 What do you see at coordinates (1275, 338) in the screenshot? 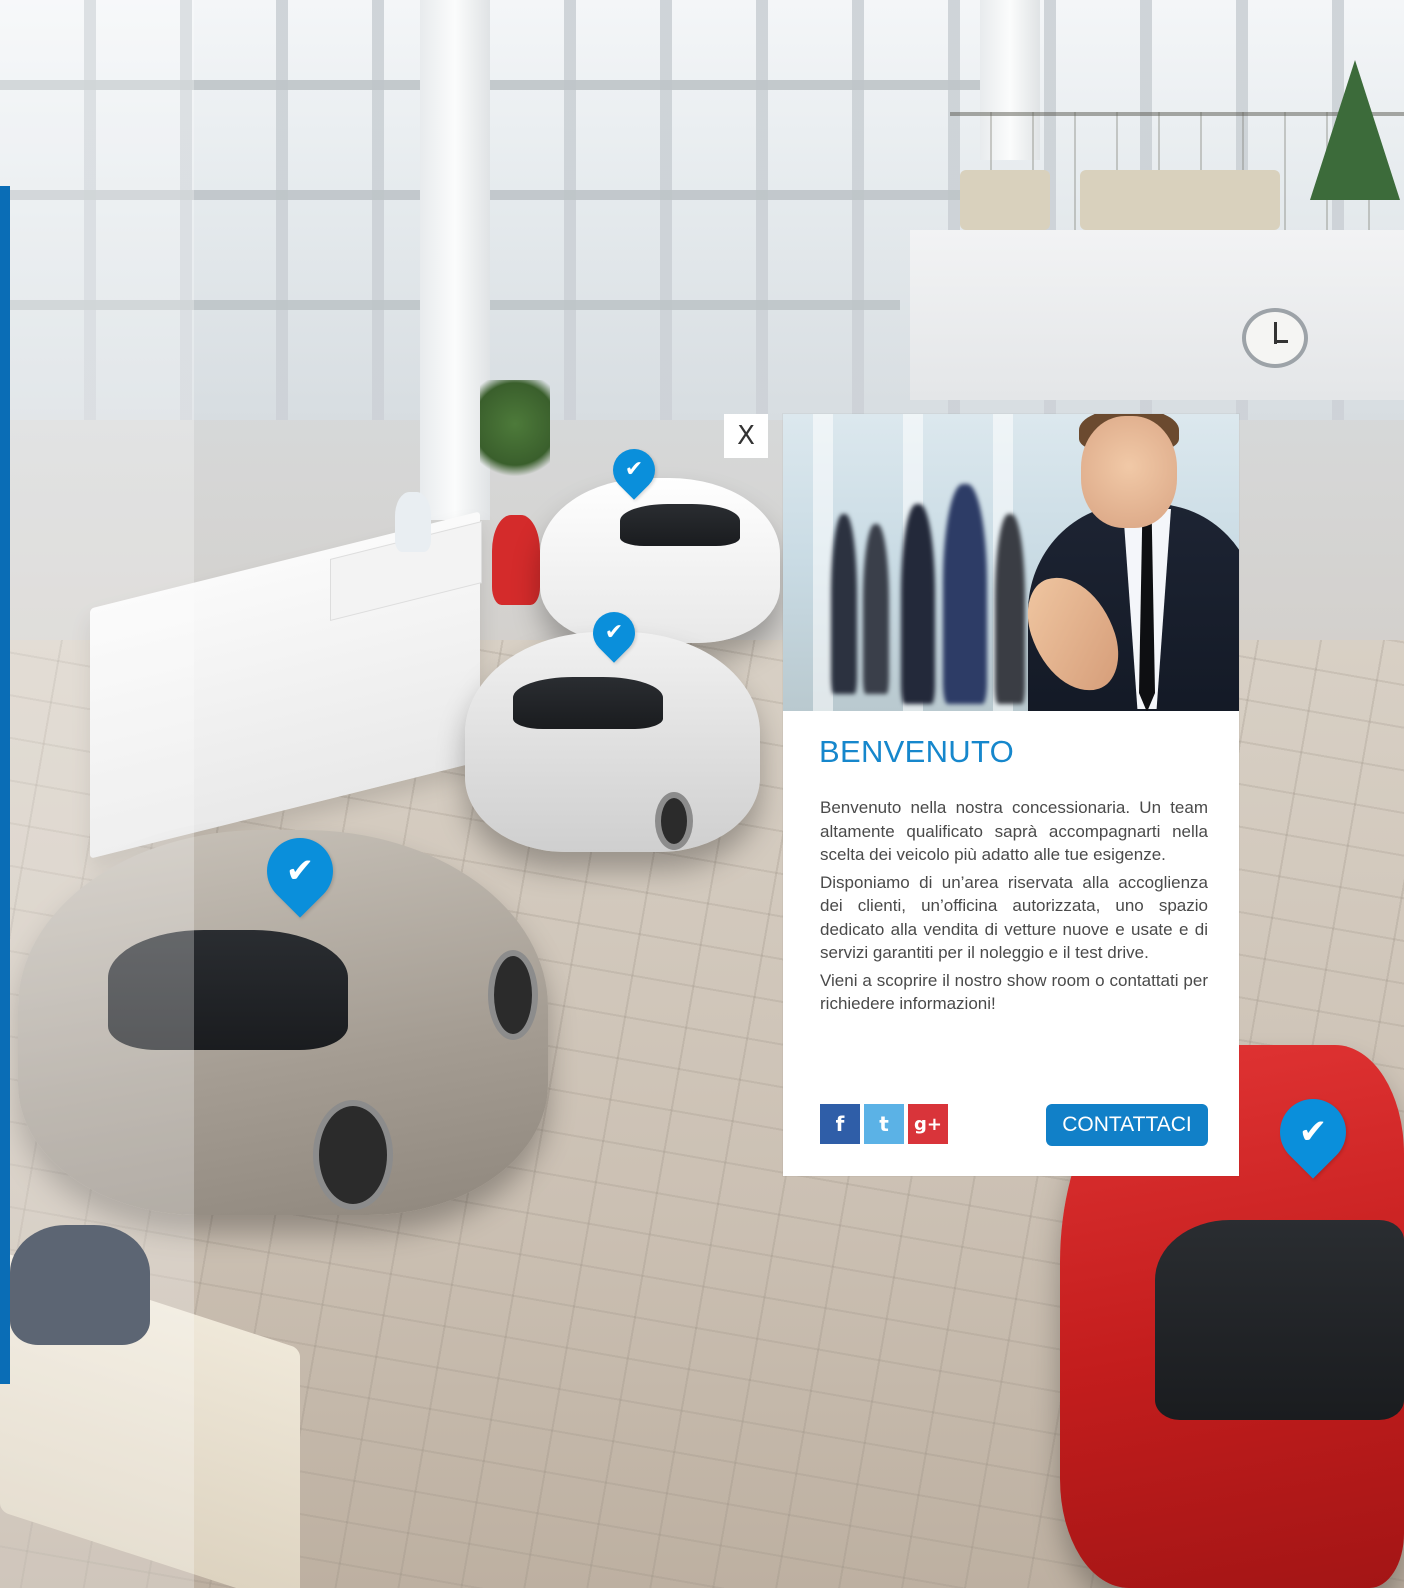
I see `wall-clock` at bounding box center [1275, 338].